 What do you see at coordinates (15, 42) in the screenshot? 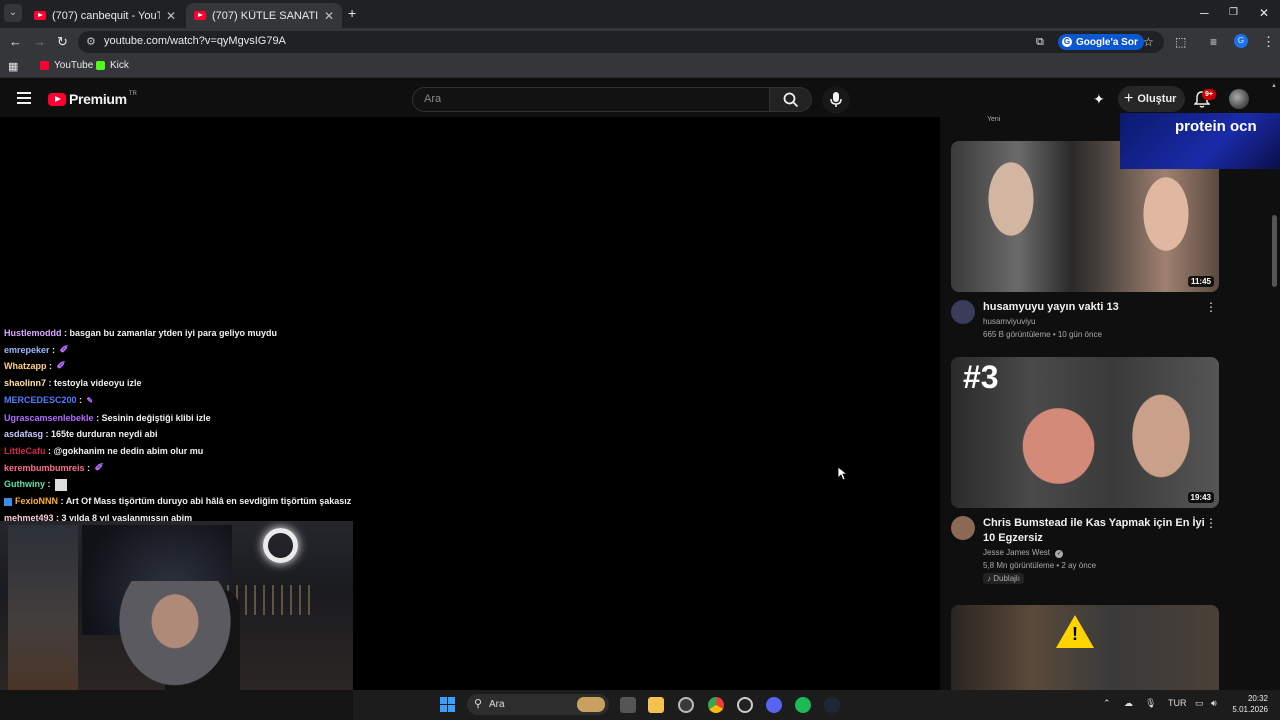
I see `back-icon: ←` at bounding box center [15, 42].